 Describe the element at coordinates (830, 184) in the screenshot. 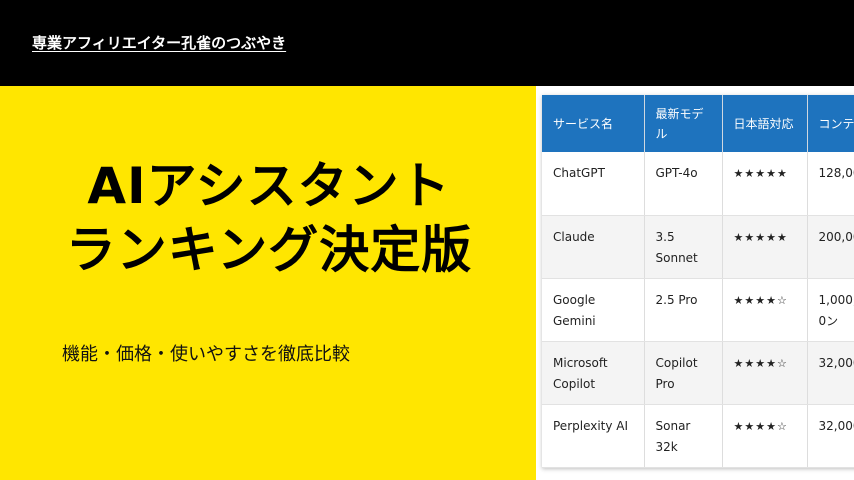

I see `cell-context: 128,00` at that location.